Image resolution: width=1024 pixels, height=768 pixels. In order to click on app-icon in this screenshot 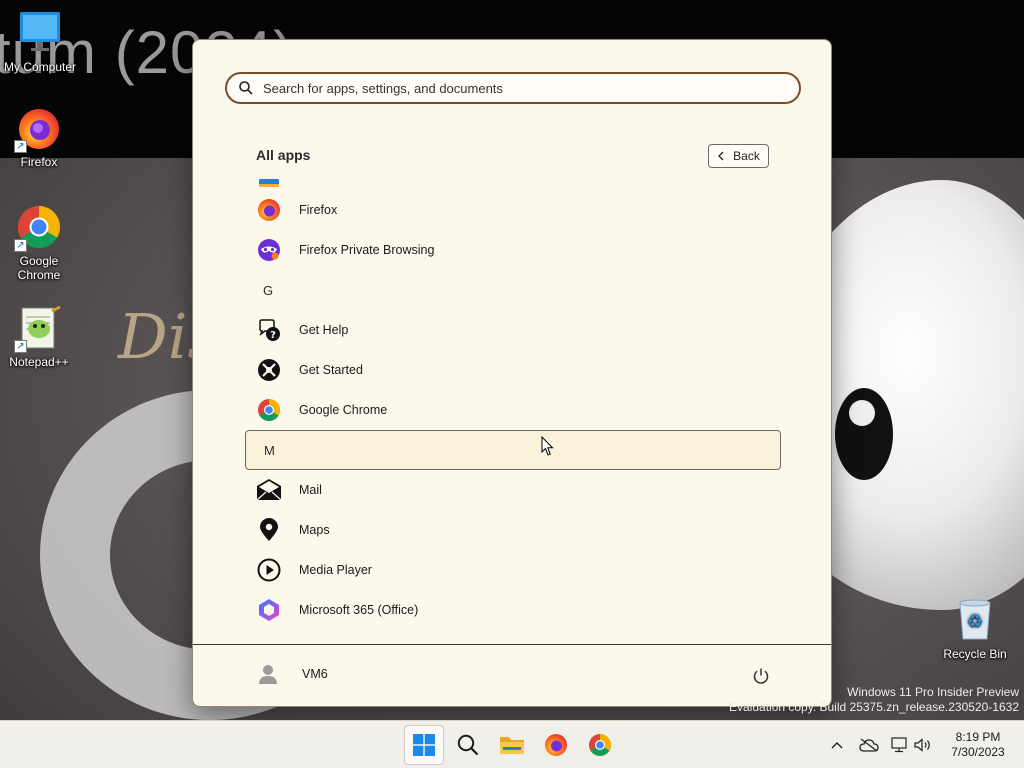, I will do `click(269, 640)`.